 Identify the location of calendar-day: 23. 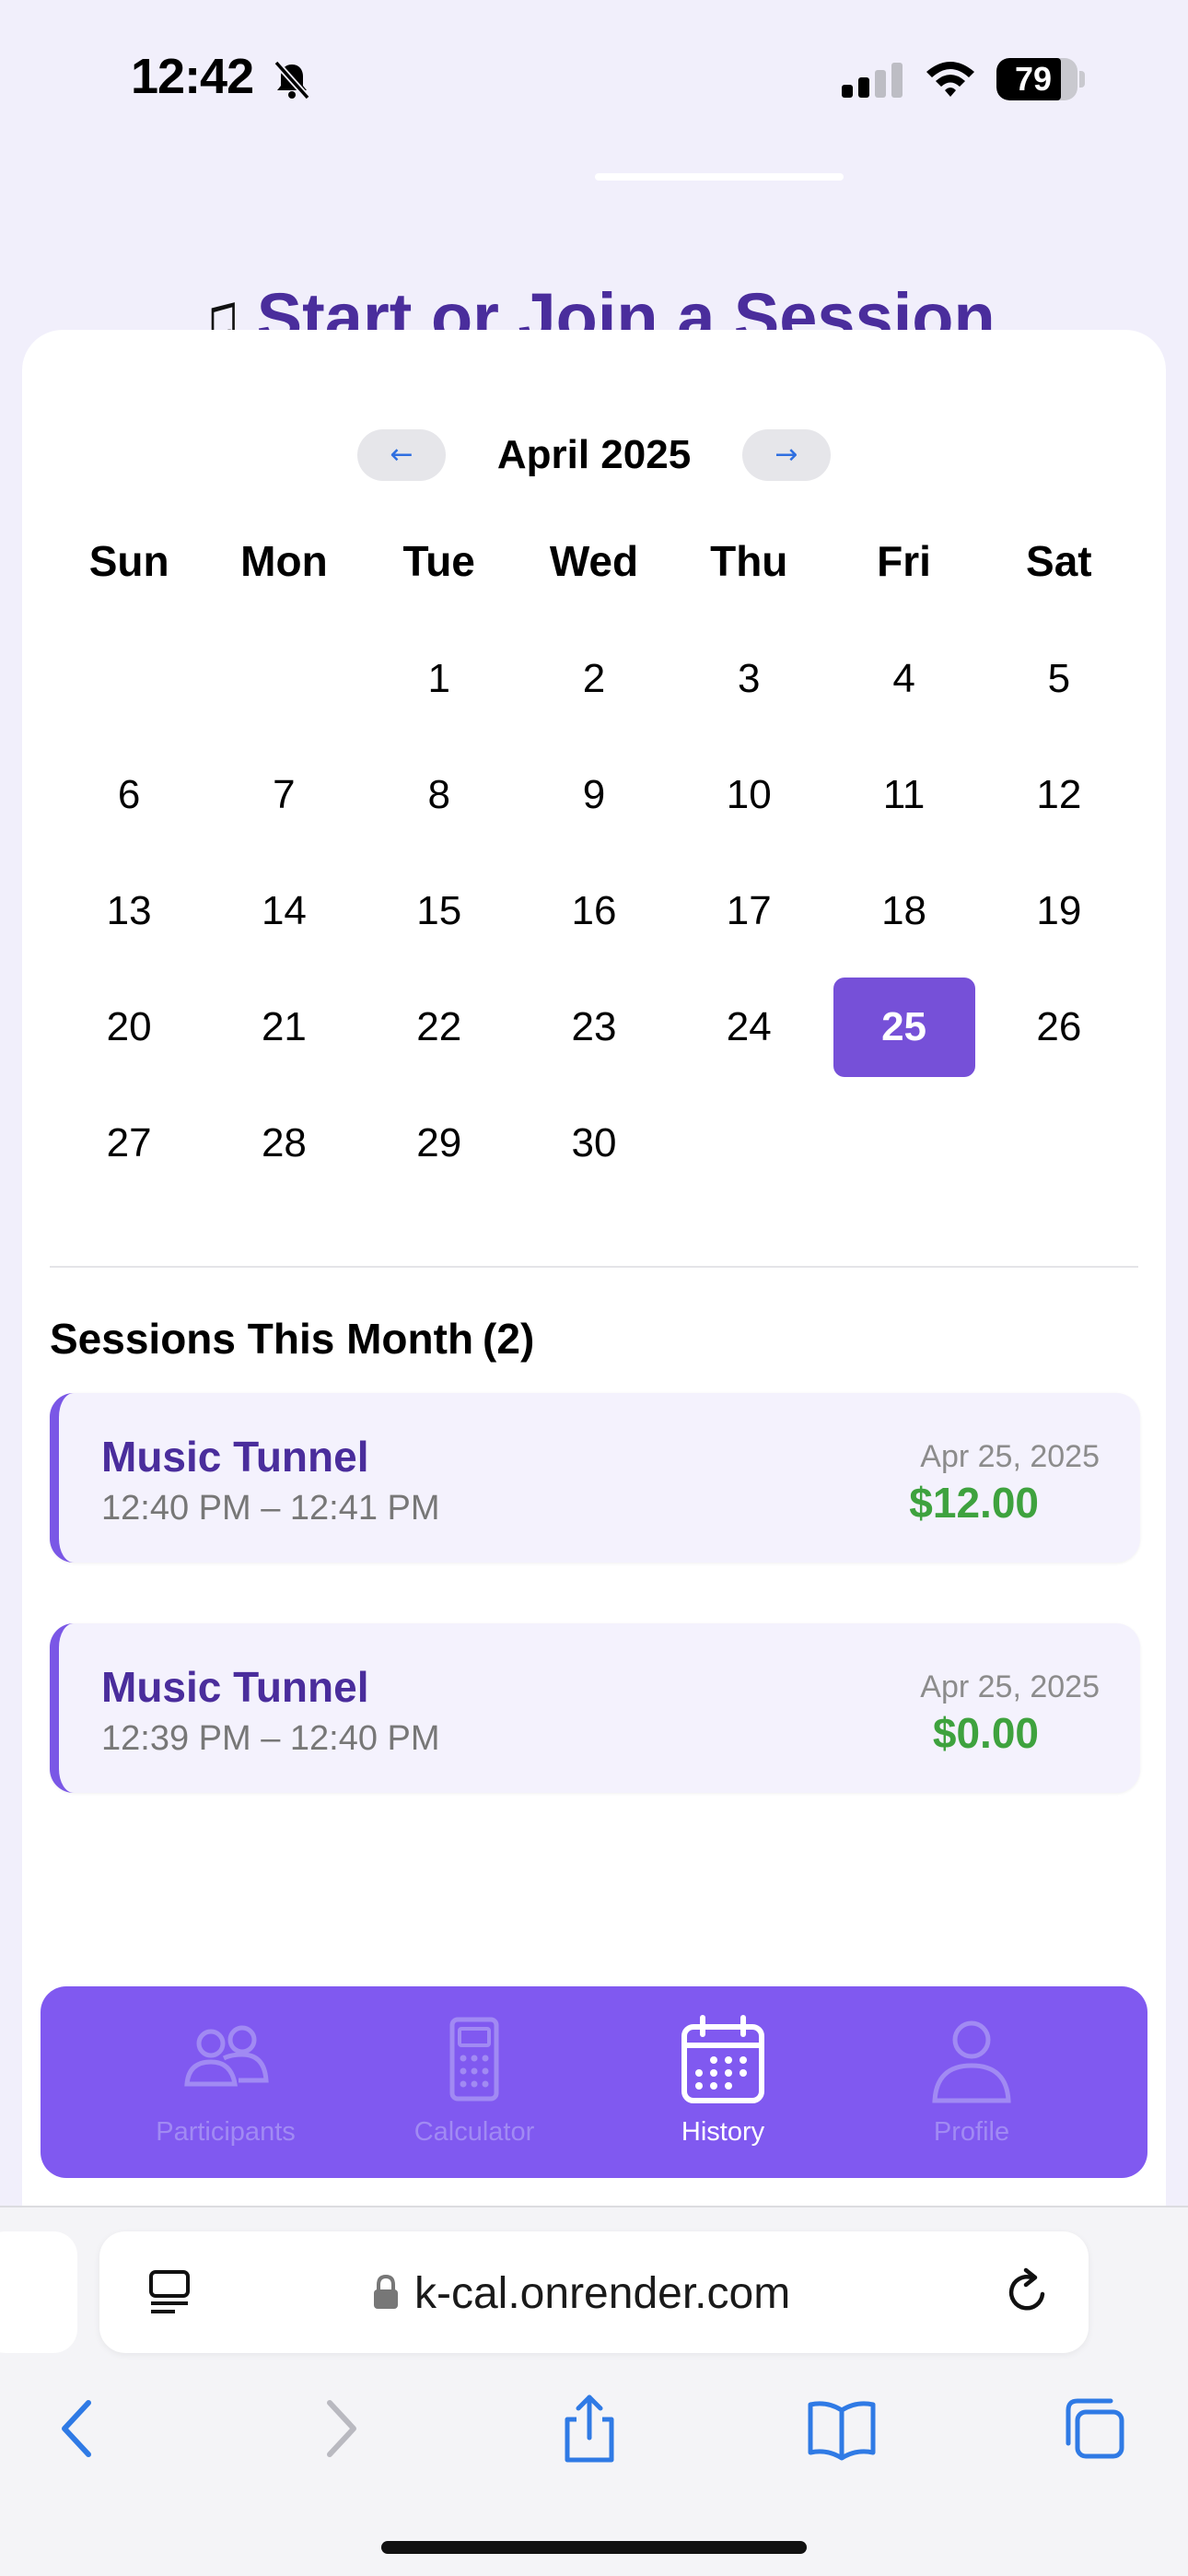
(594, 1027).